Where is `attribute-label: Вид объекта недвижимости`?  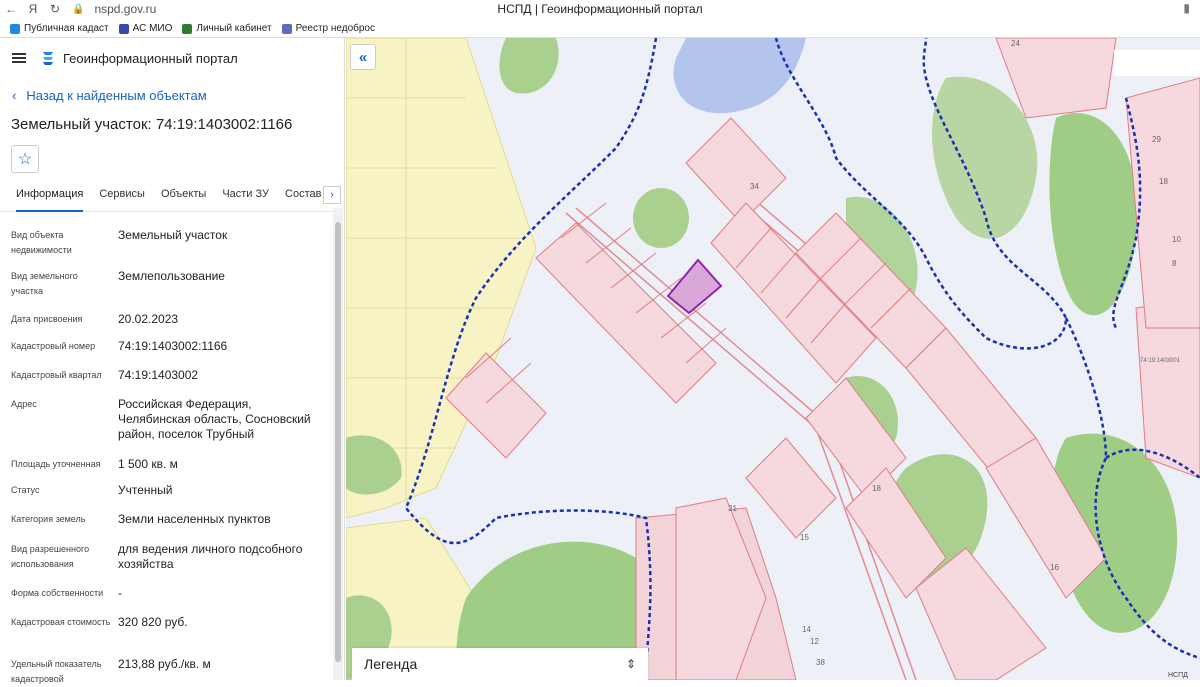
attribute-label: Вид объекта недвижимости is located at coordinates (41, 242).